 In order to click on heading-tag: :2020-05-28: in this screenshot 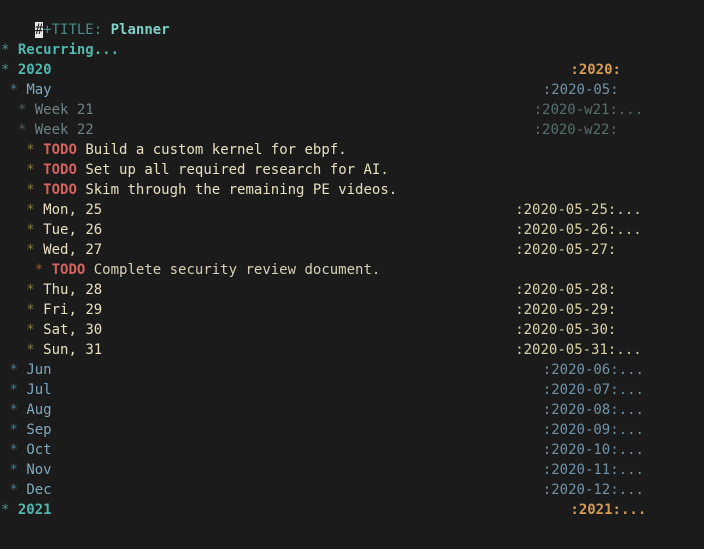, I will do `click(565, 290)`.